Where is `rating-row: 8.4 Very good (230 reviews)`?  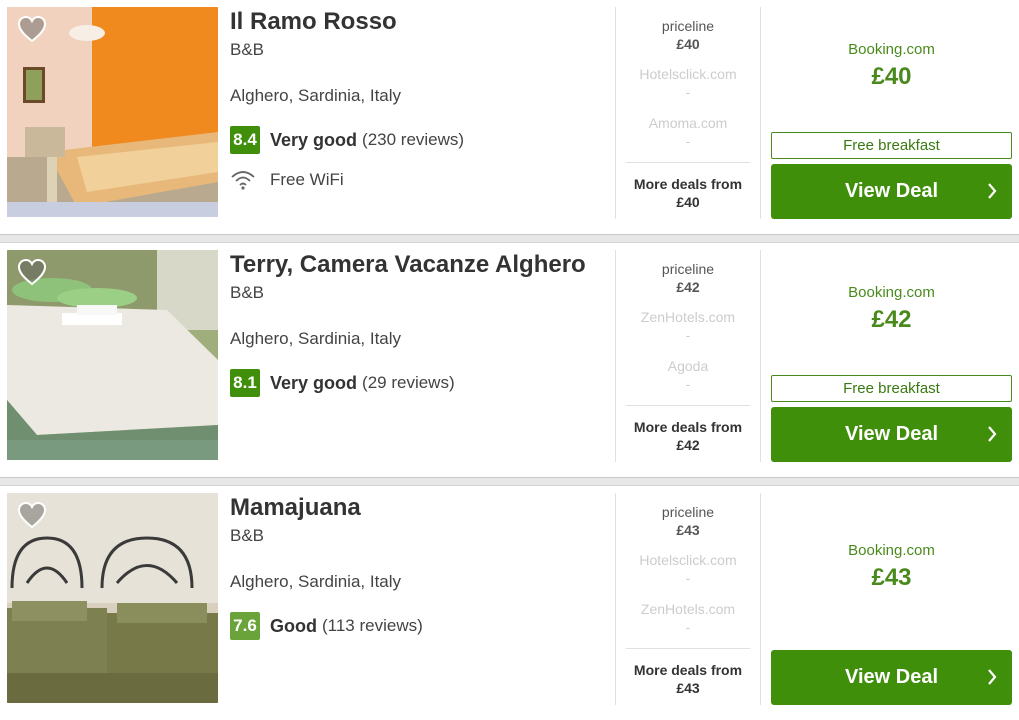 rating-row: 8.4 Very good (230 reviews) is located at coordinates (347, 140).